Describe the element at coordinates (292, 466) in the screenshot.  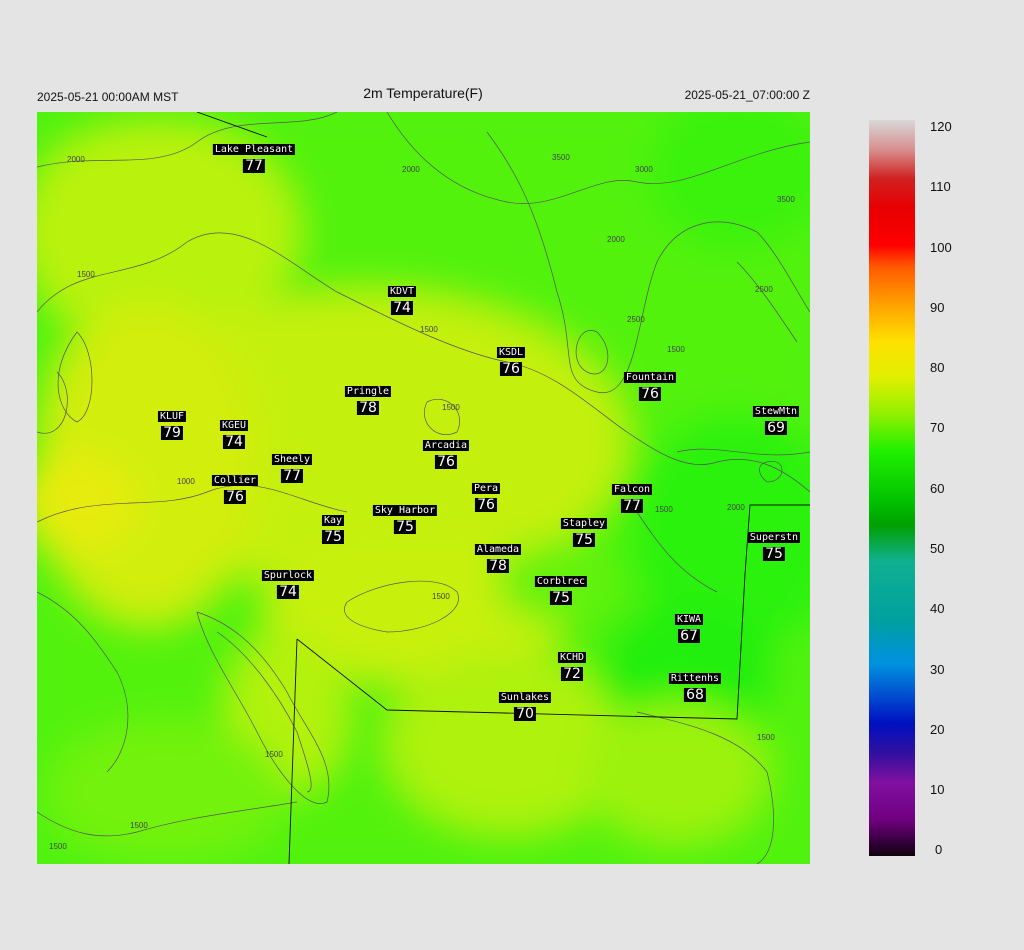
I see `station-sheely: Sheely 77` at that location.